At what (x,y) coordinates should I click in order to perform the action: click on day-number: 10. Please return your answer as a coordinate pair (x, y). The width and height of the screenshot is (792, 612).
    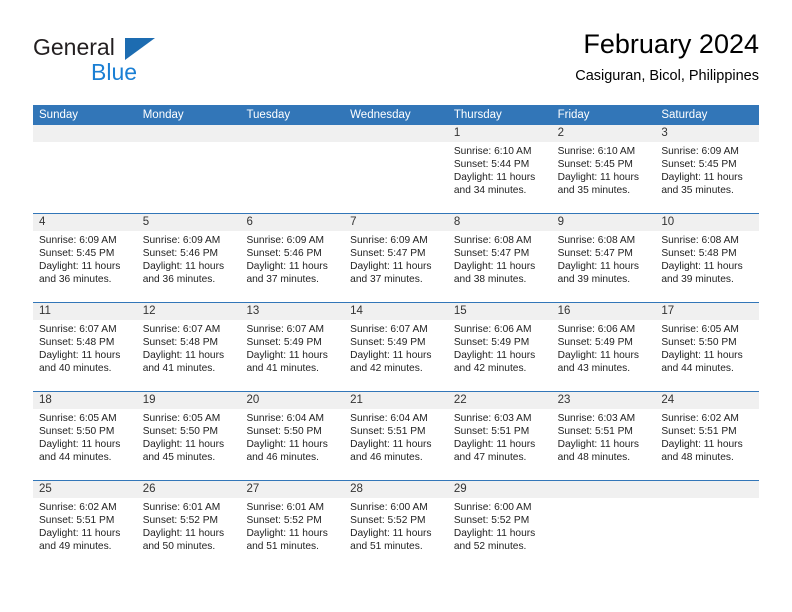
    Looking at the image, I should click on (707, 222).